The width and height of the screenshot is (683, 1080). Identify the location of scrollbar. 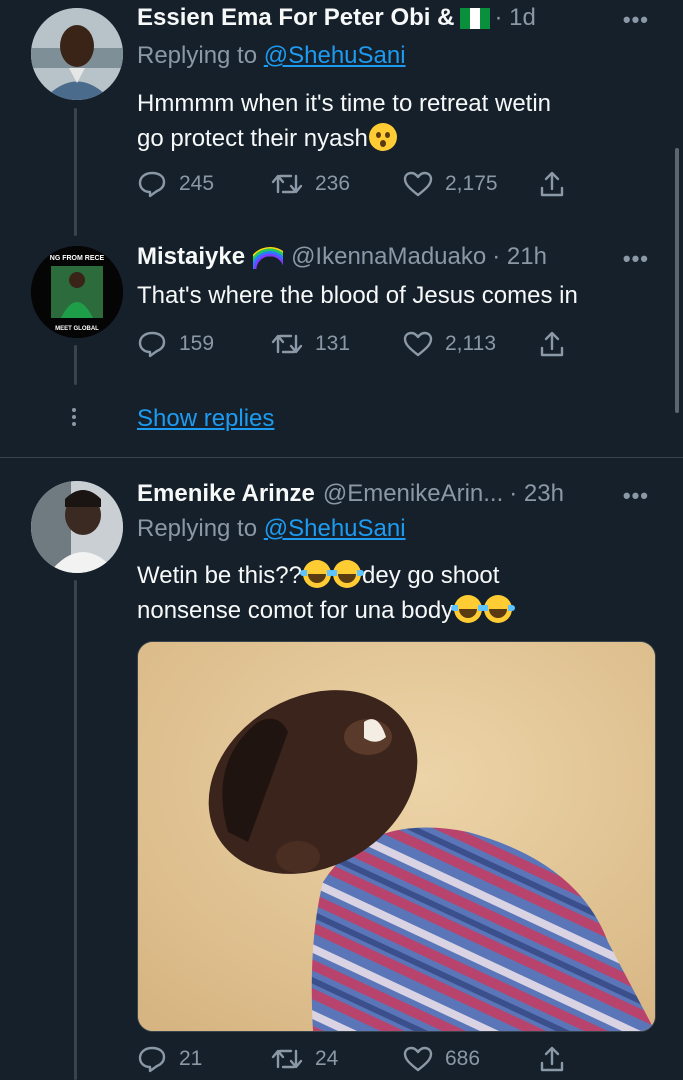
(677, 280).